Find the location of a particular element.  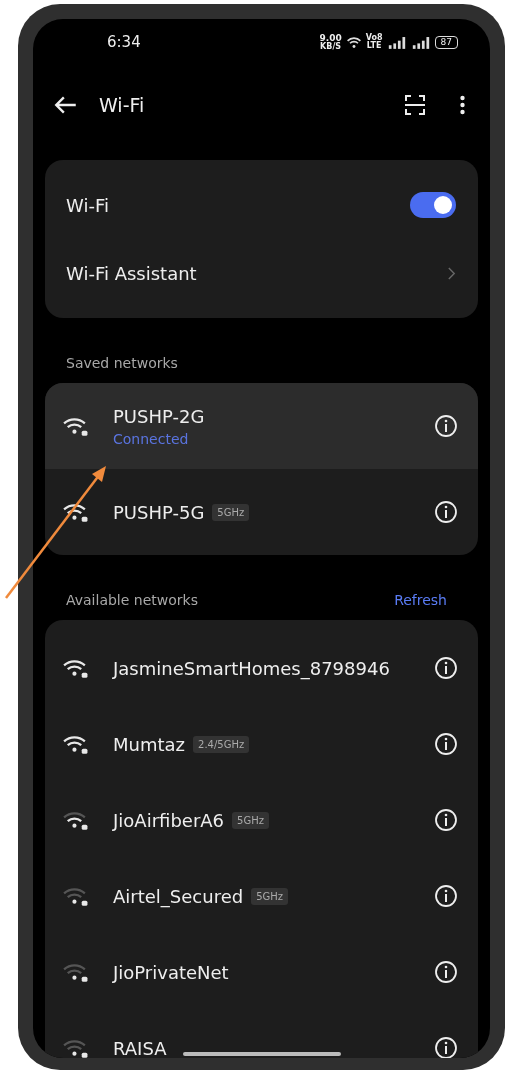

network-name: JioPrivateNet is located at coordinates (171, 972).